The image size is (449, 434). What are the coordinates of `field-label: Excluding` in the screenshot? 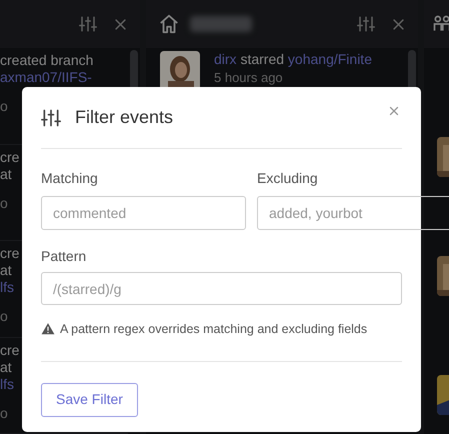 It's located at (288, 178).